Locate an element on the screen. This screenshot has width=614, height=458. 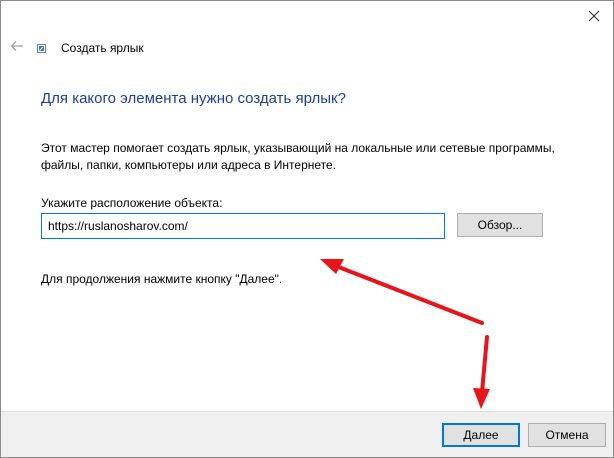
wizard-header: Создать ярлык is located at coordinates (307, 46).